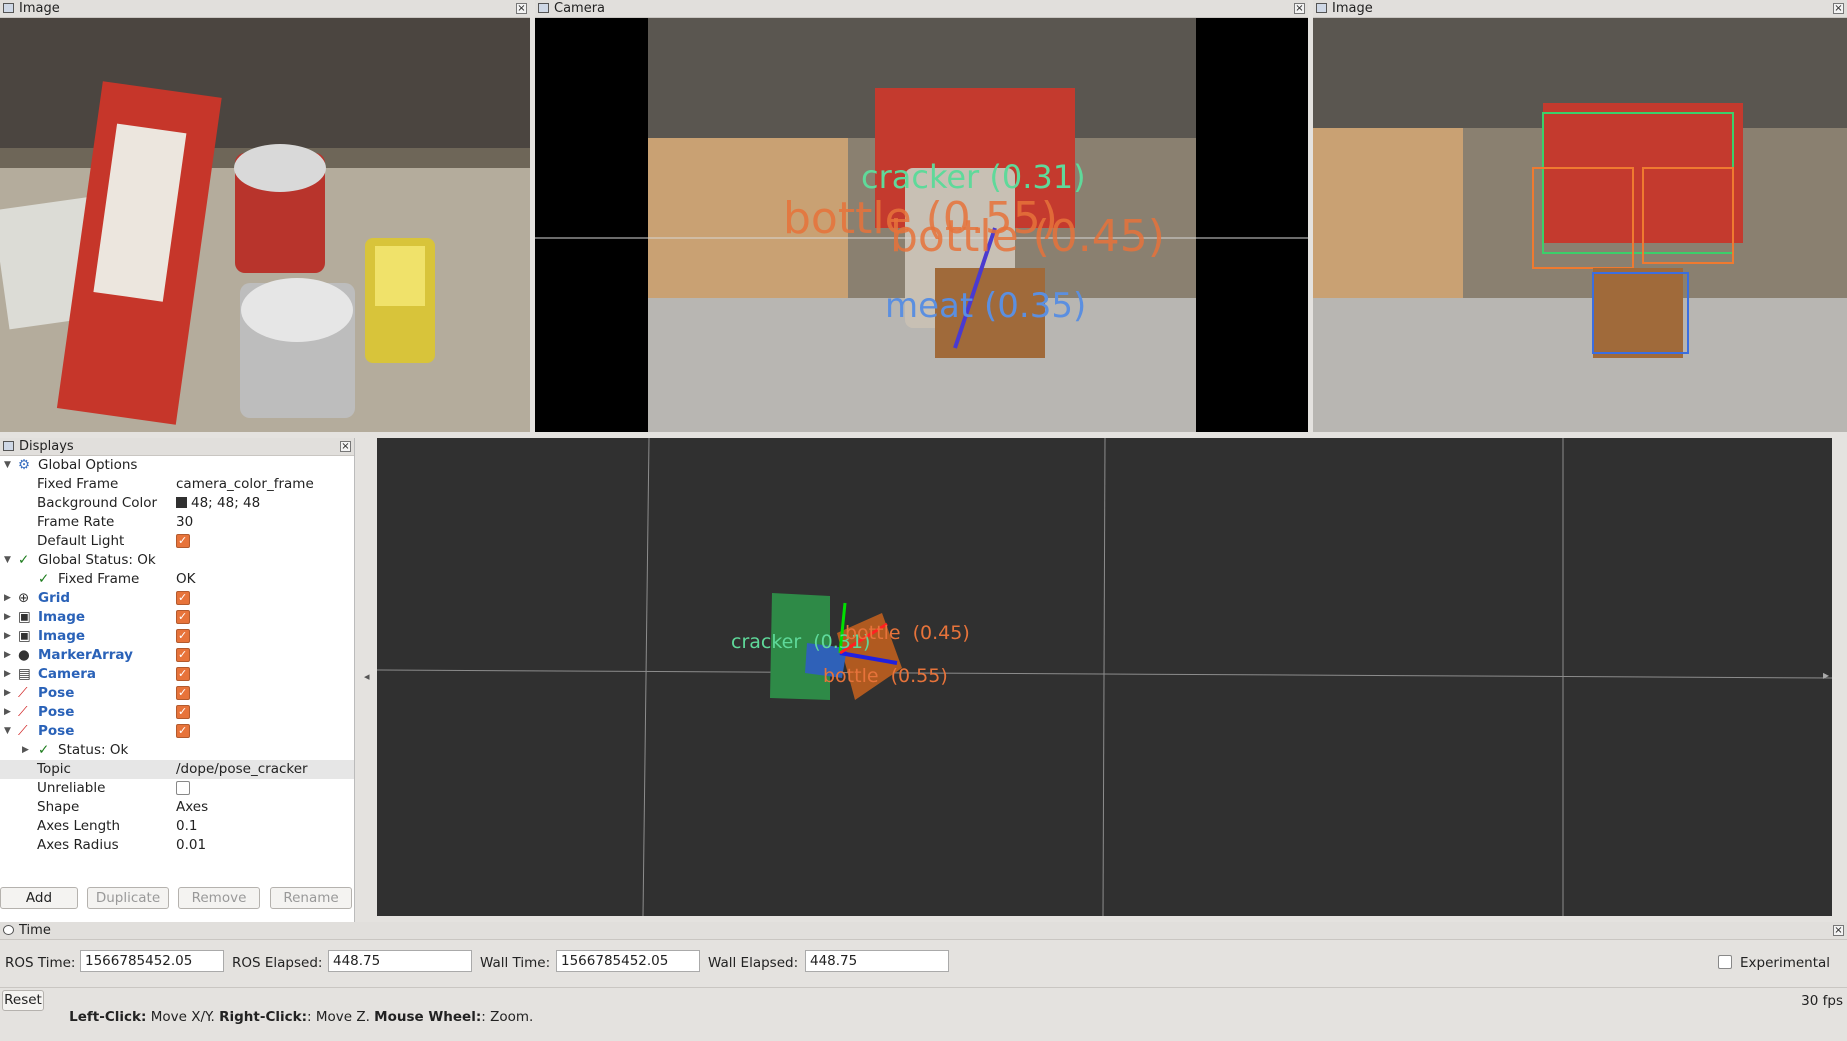 Image resolution: width=1847 pixels, height=1041 pixels. I want to click on tree-row-global-status: ▼ ✓ Global Status: Ok, so click(177, 560).